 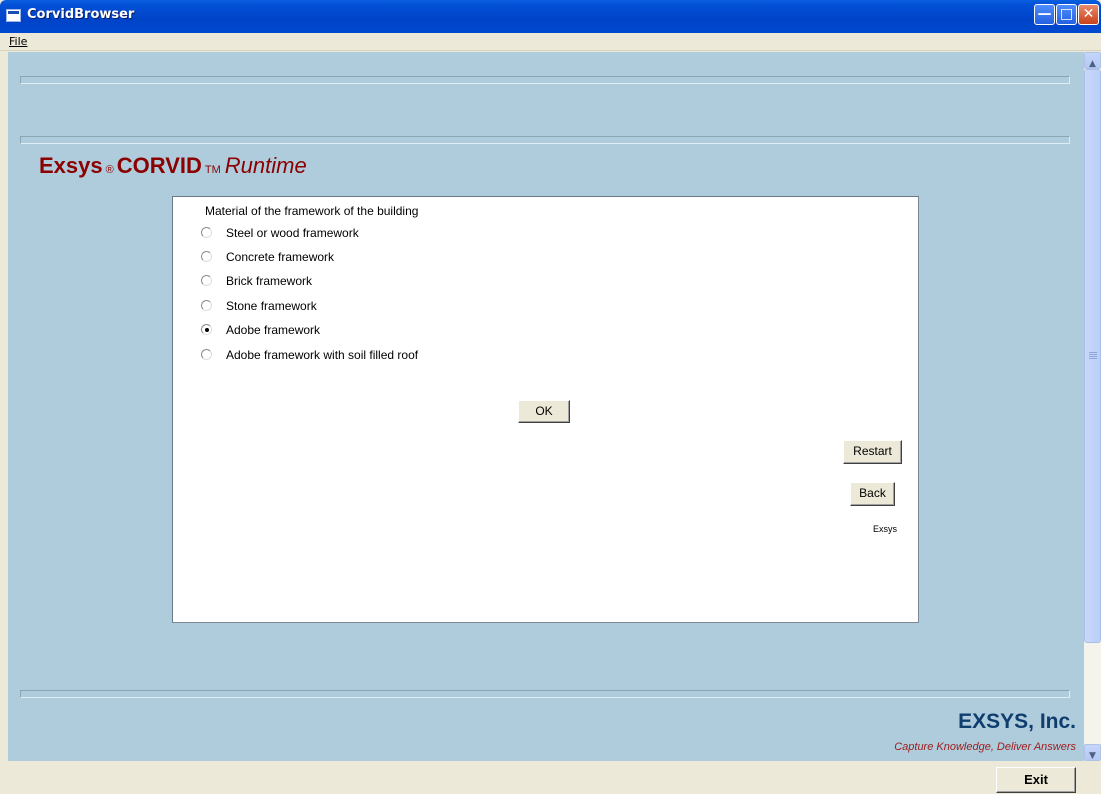 I want to click on vertical-scrollbar: ▲ ▼, so click(x=1092, y=406).